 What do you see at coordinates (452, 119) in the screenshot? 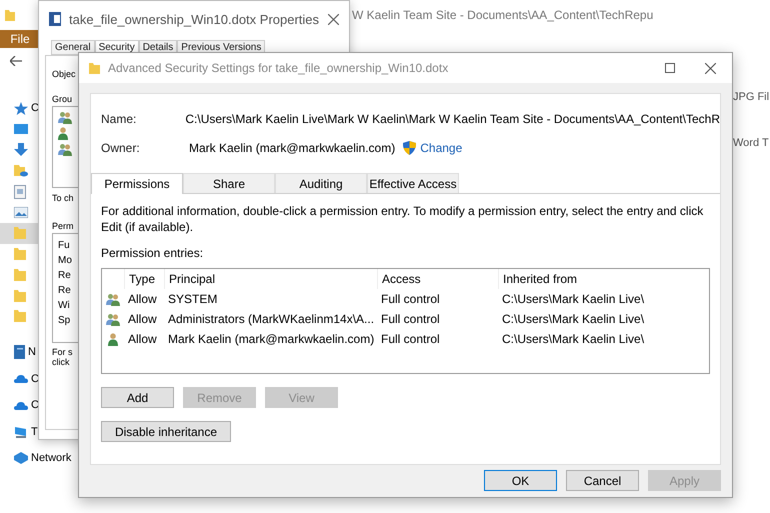
I see `field-value: C:\Users\Mark Kaelin Live\Mark W Kaelin\Mark W Kaelin Team Site - Documents\AA_Content\TechR` at bounding box center [452, 119].